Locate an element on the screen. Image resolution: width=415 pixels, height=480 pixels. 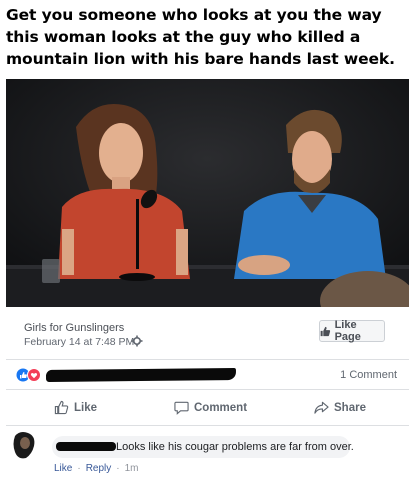
comment-time: 1m is located at coordinates (132, 468).